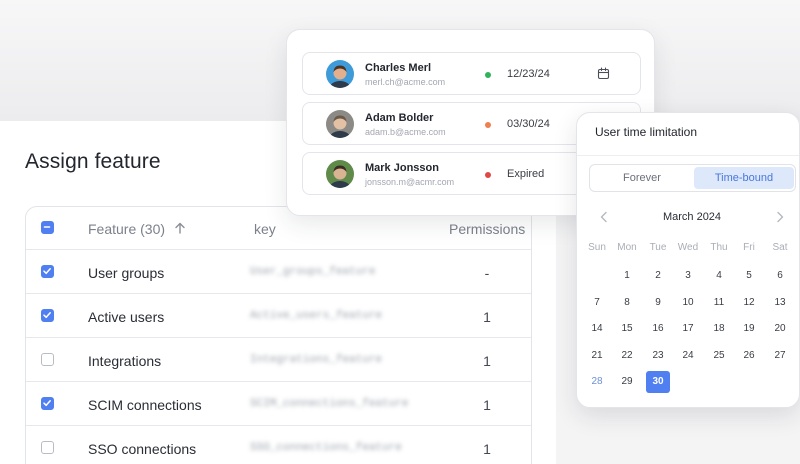 This screenshot has width=800, height=464. Describe the element at coordinates (316, 360) in the screenshot. I see `feature-key: Integrations_feature` at that location.